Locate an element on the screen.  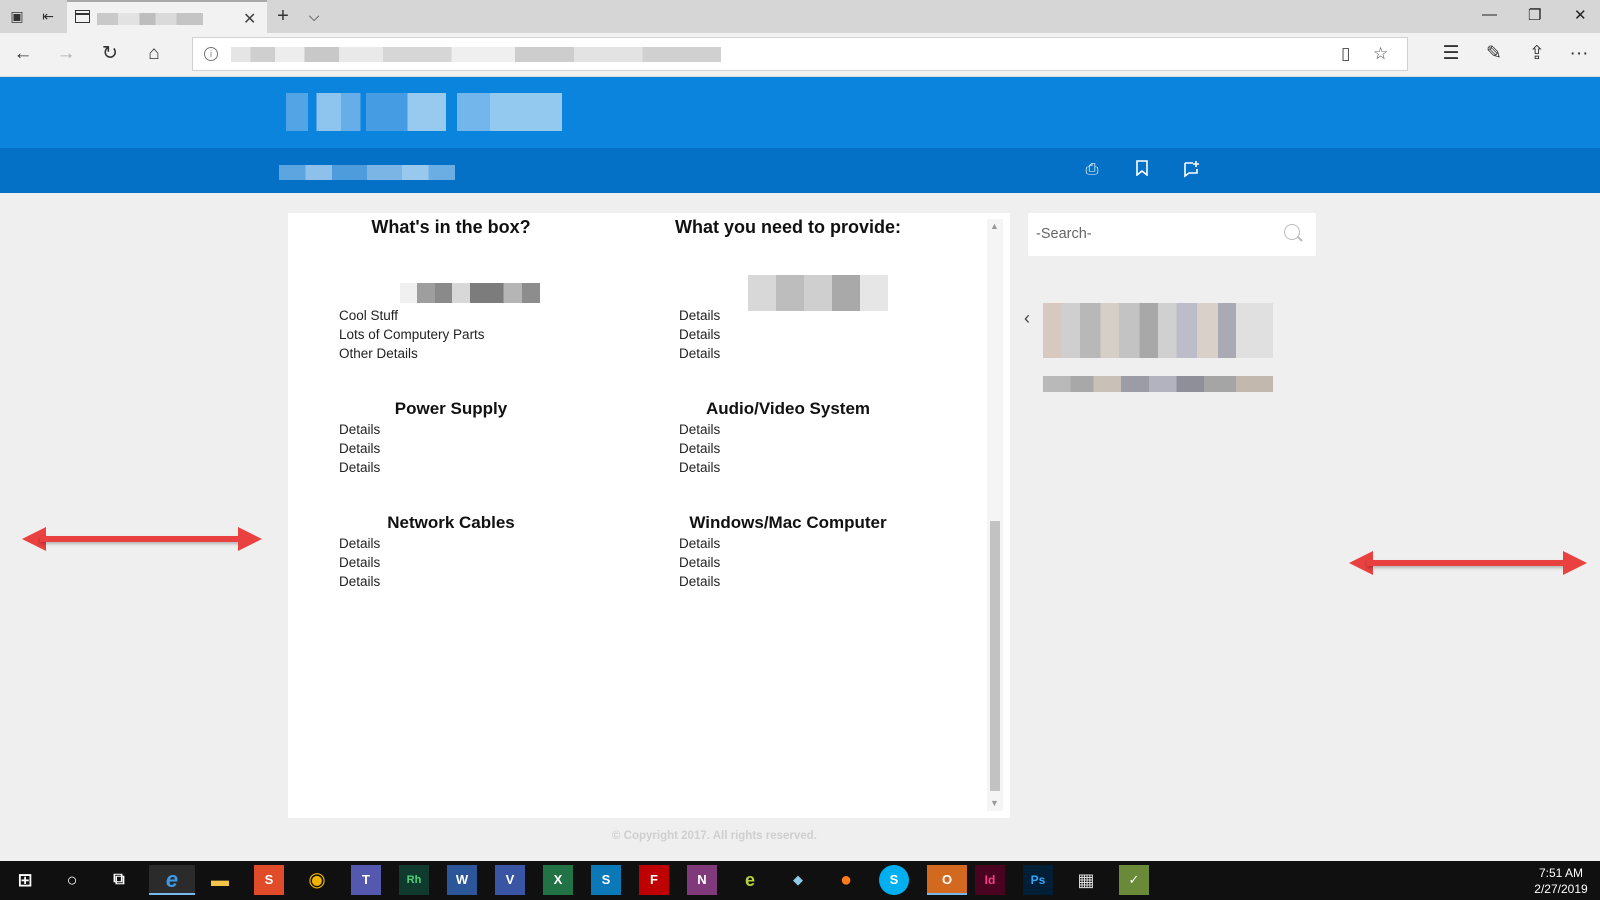
address-bar-row: ← → ↻ ⌂ i ▯ ☆ ☰ ✎ ⇪ ··· is located at coordinates (800, 55).